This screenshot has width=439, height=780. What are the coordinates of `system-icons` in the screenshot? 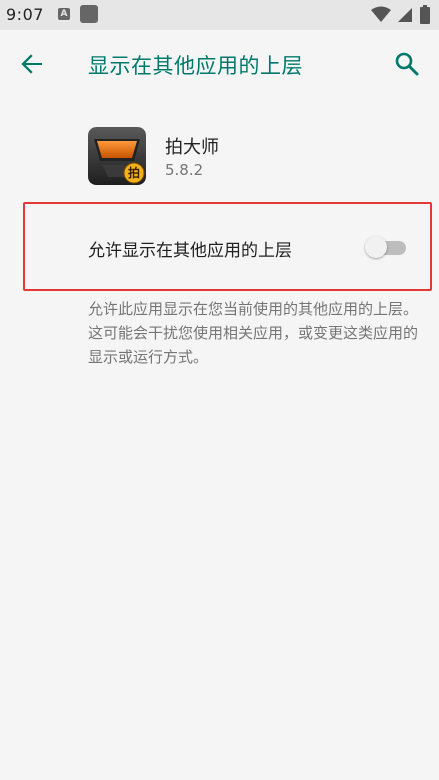 It's located at (400, 15).